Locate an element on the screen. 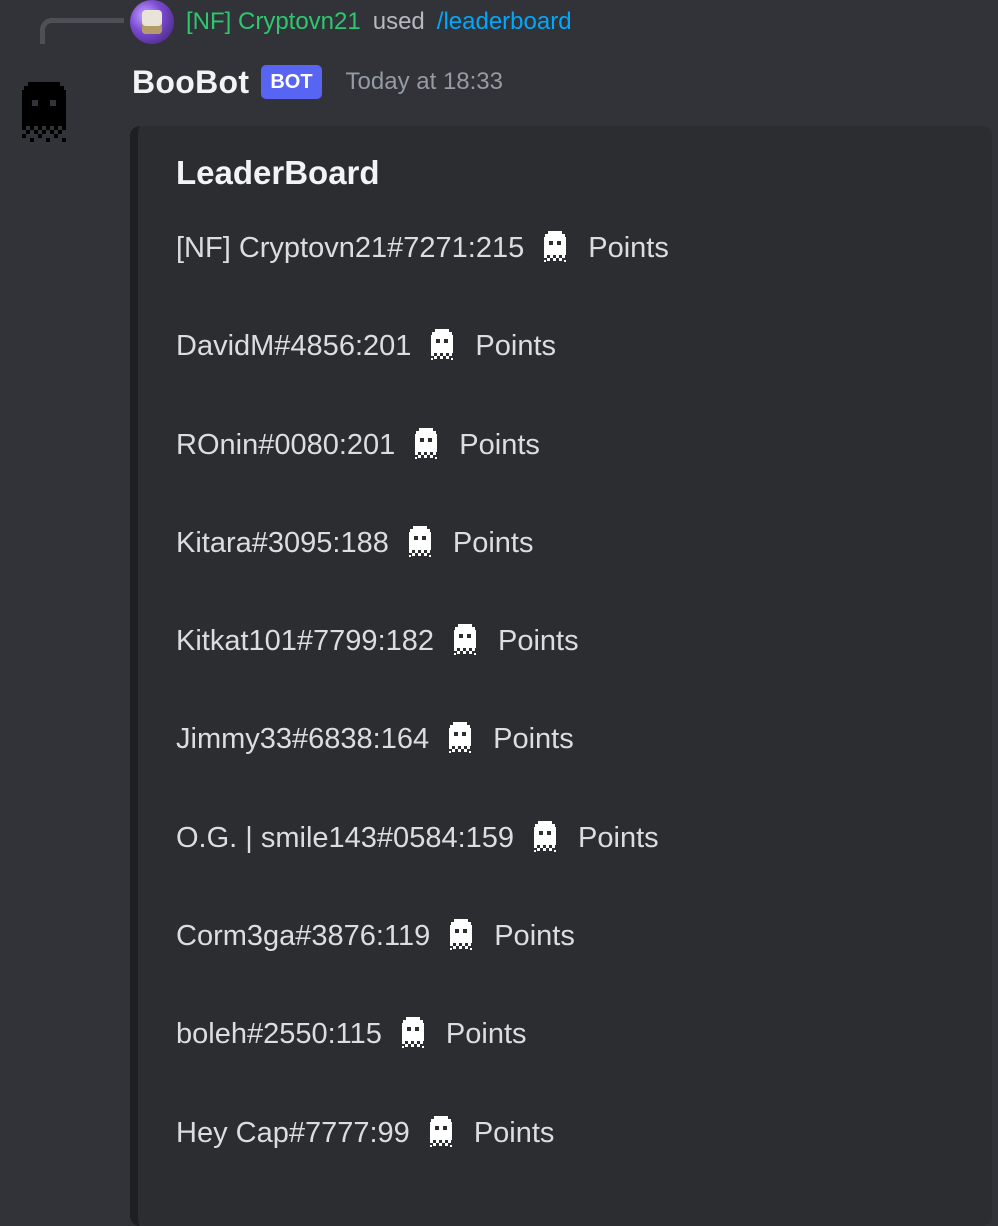 This screenshot has width=998, height=1226. bot-avatar is located at coordinates (44, 112).